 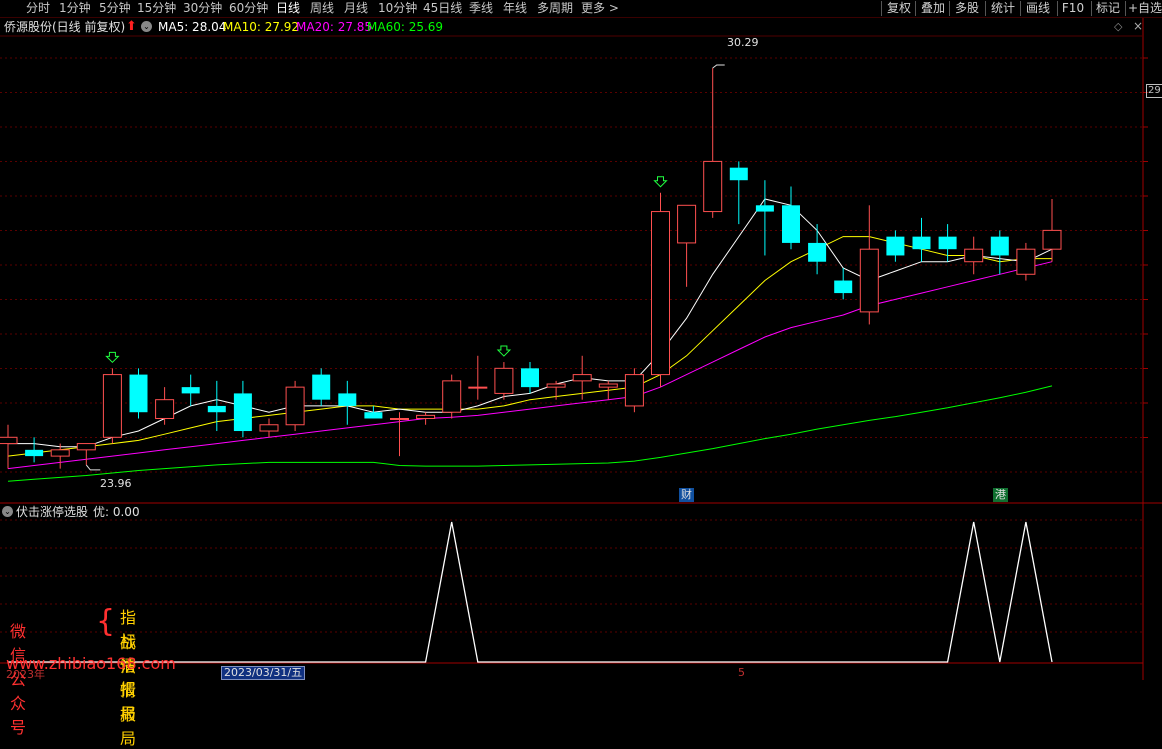 I want to click on close-icon: ×, so click(x=1138, y=26).